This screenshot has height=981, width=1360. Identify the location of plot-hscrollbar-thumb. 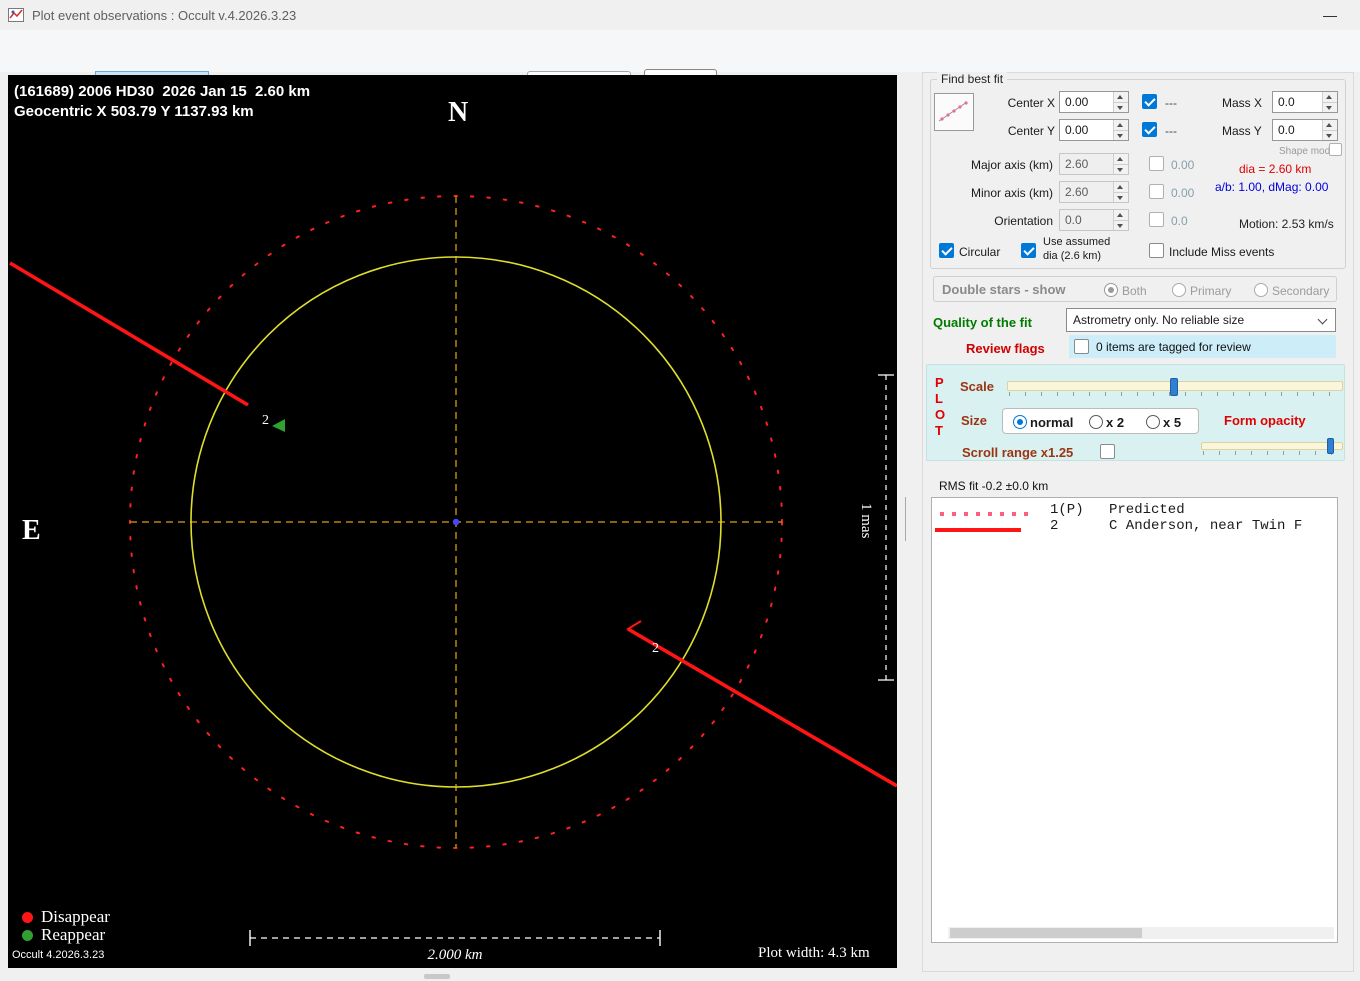
(437, 976).